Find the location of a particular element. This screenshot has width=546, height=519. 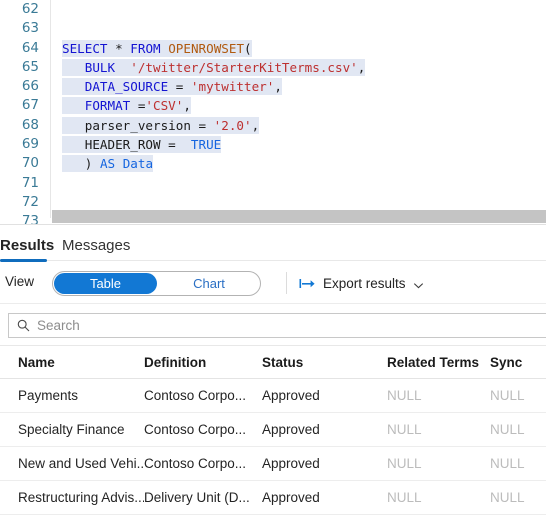

search-bottom-divider is located at coordinates (273, 345).